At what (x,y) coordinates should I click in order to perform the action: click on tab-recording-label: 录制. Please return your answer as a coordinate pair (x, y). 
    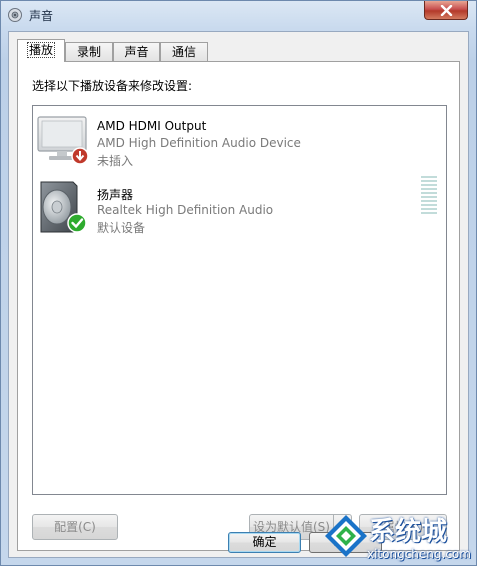
    Looking at the image, I should click on (88, 52).